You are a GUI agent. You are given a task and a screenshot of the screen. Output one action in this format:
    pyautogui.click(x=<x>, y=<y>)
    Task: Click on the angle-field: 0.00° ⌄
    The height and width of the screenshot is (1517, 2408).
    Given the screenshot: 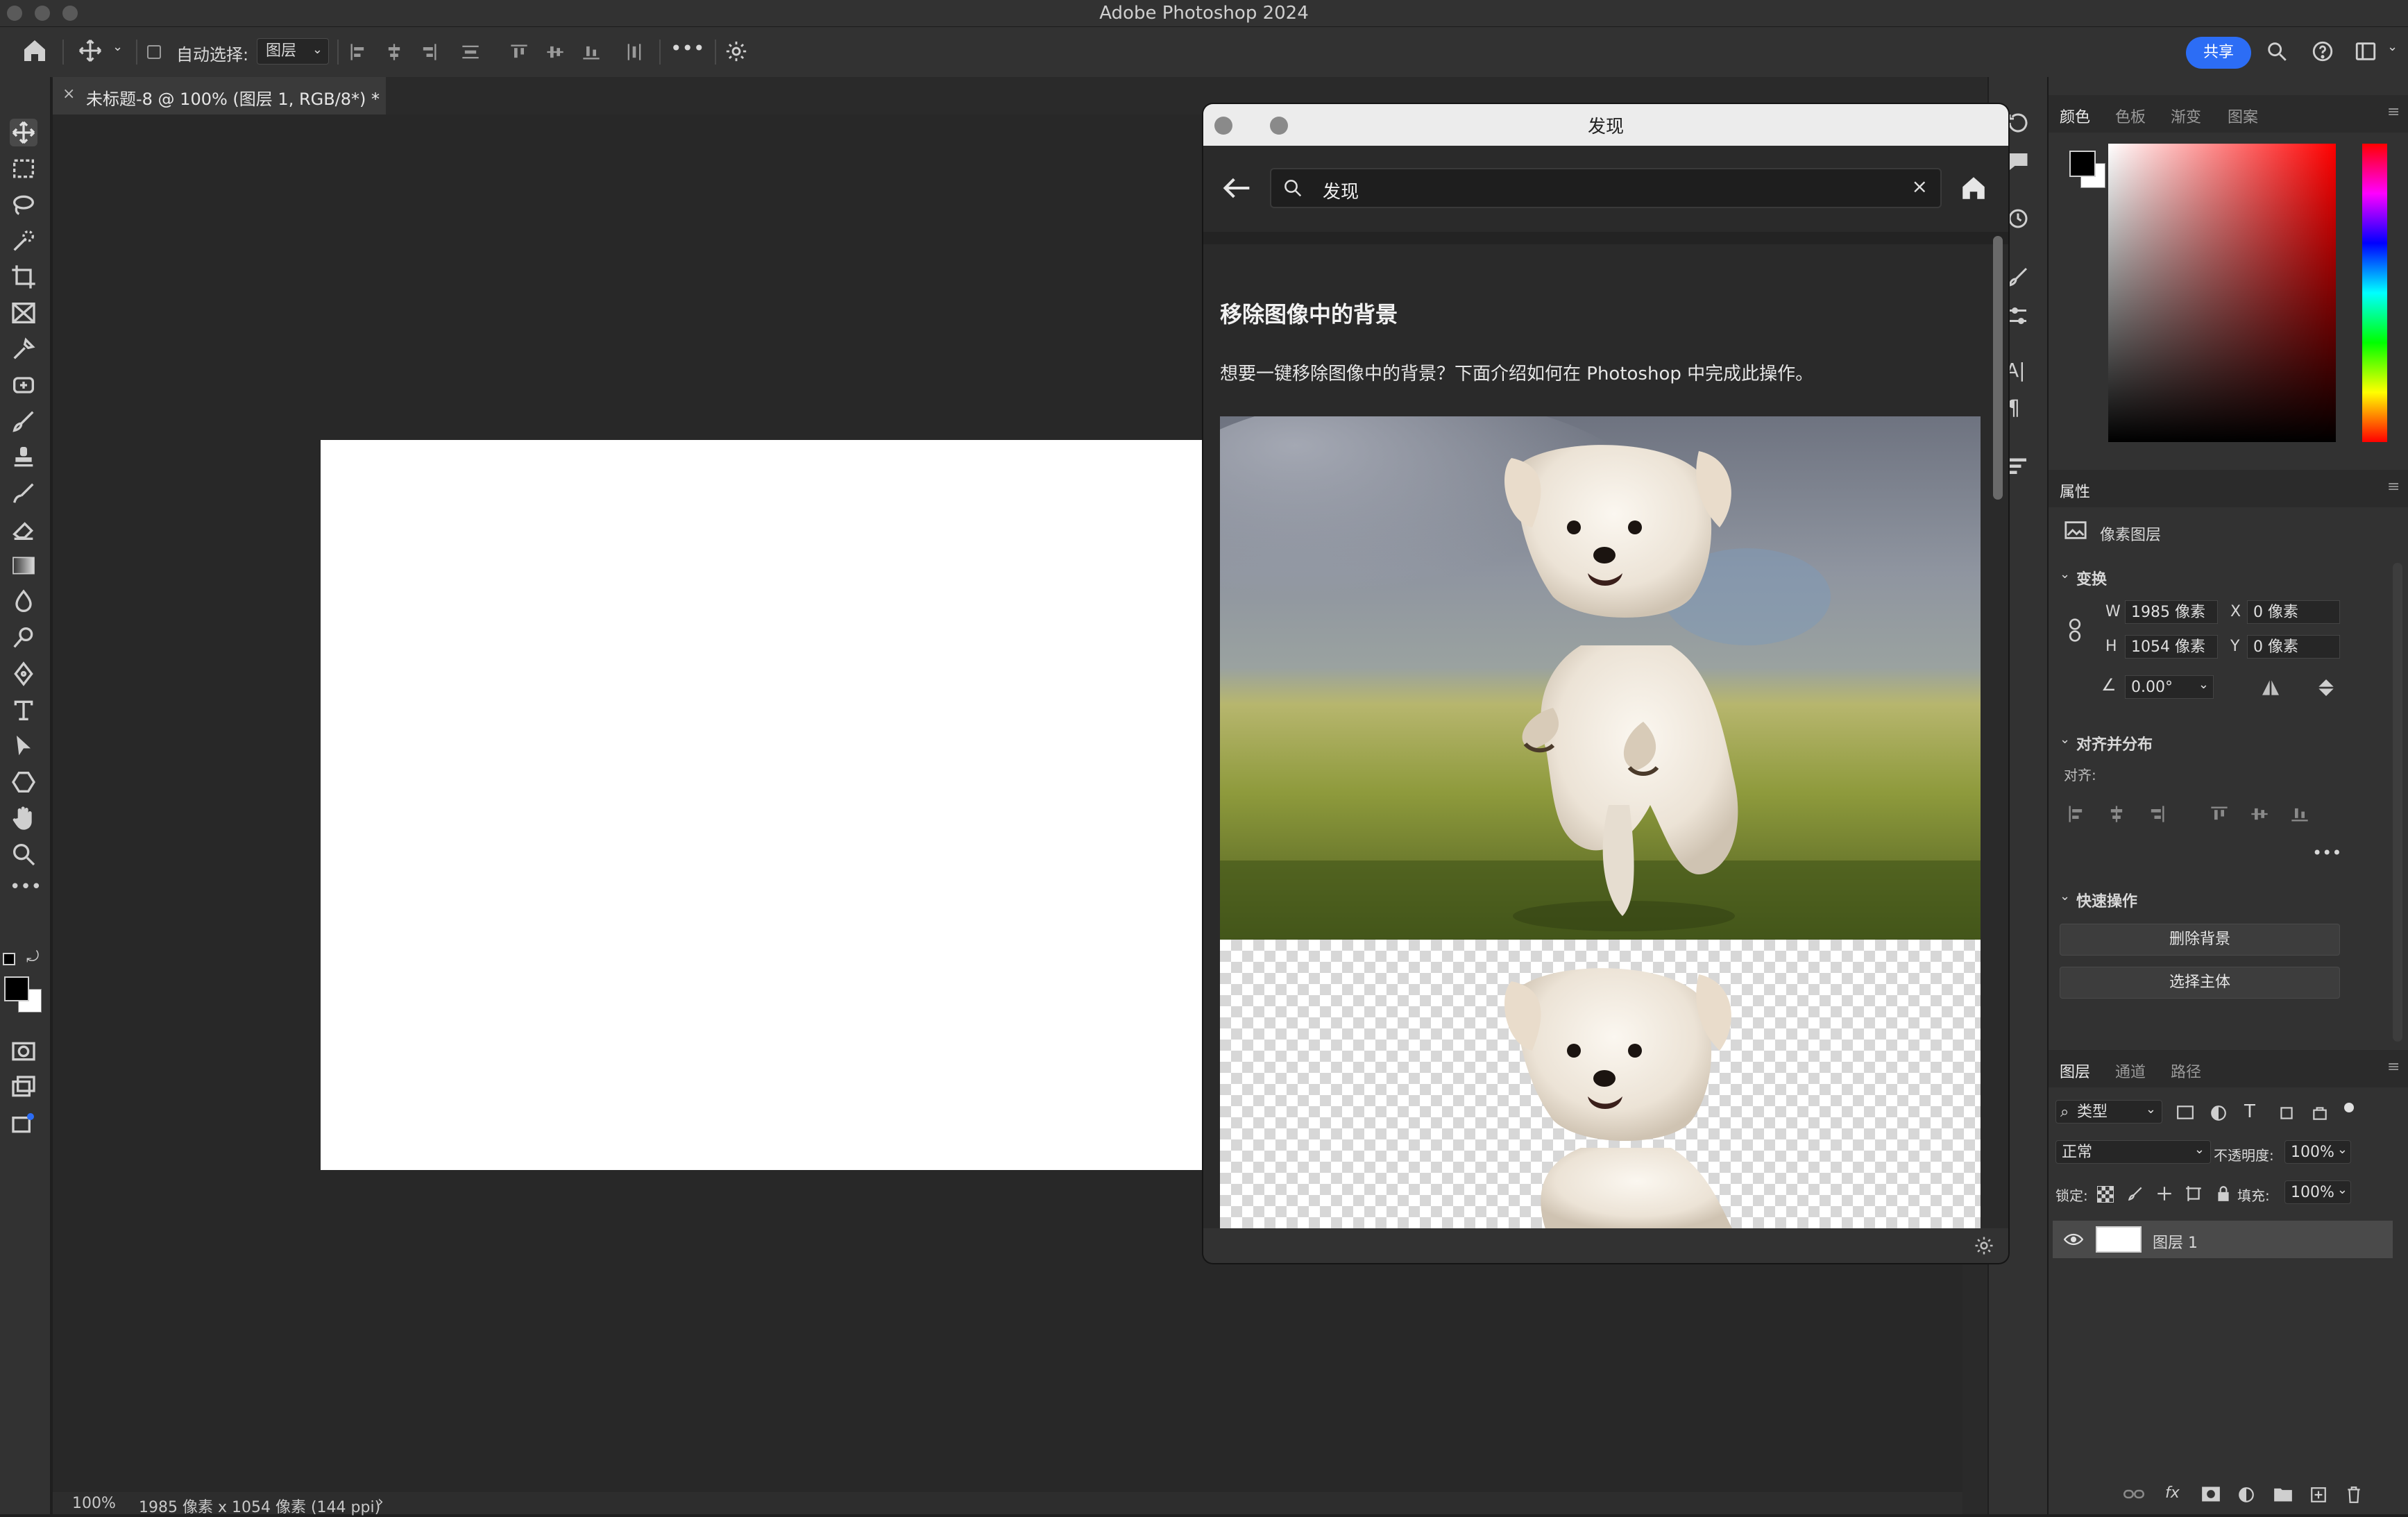 What is the action you would take?
    pyautogui.click(x=2169, y=687)
    